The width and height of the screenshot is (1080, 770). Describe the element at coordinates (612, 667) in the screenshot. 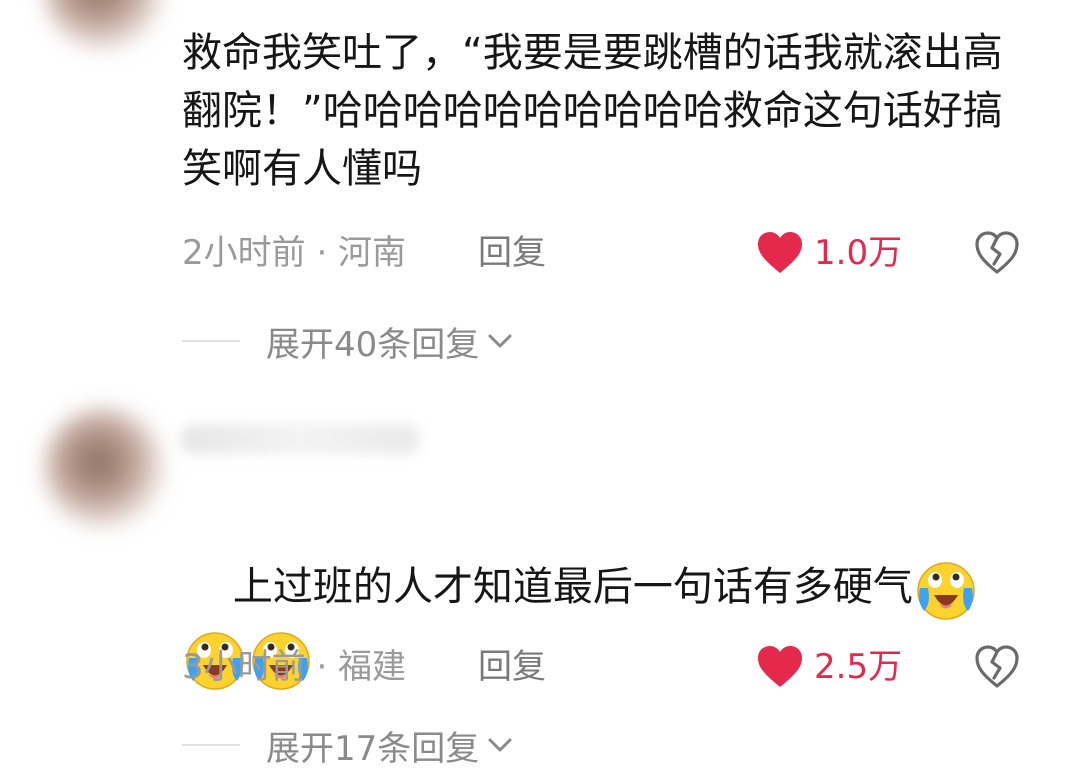

I see `comment-meta: 3小时前 · 福建 回复 2.5万` at that location.